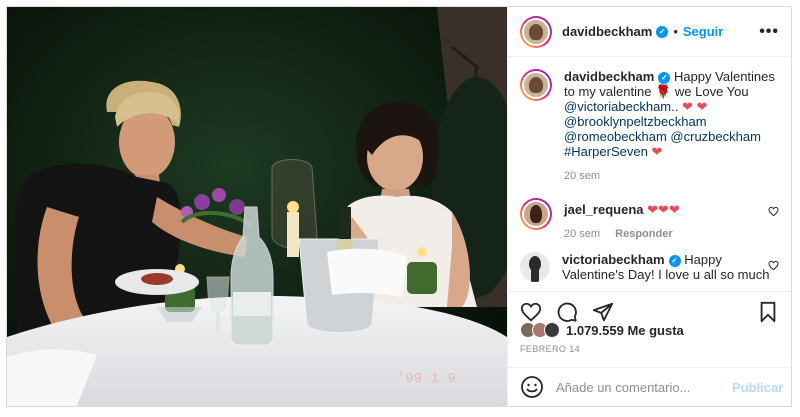  Describe the element at coordinates (582, 176) in the screenshot. I see `caption-time: 20 sem` at that location.